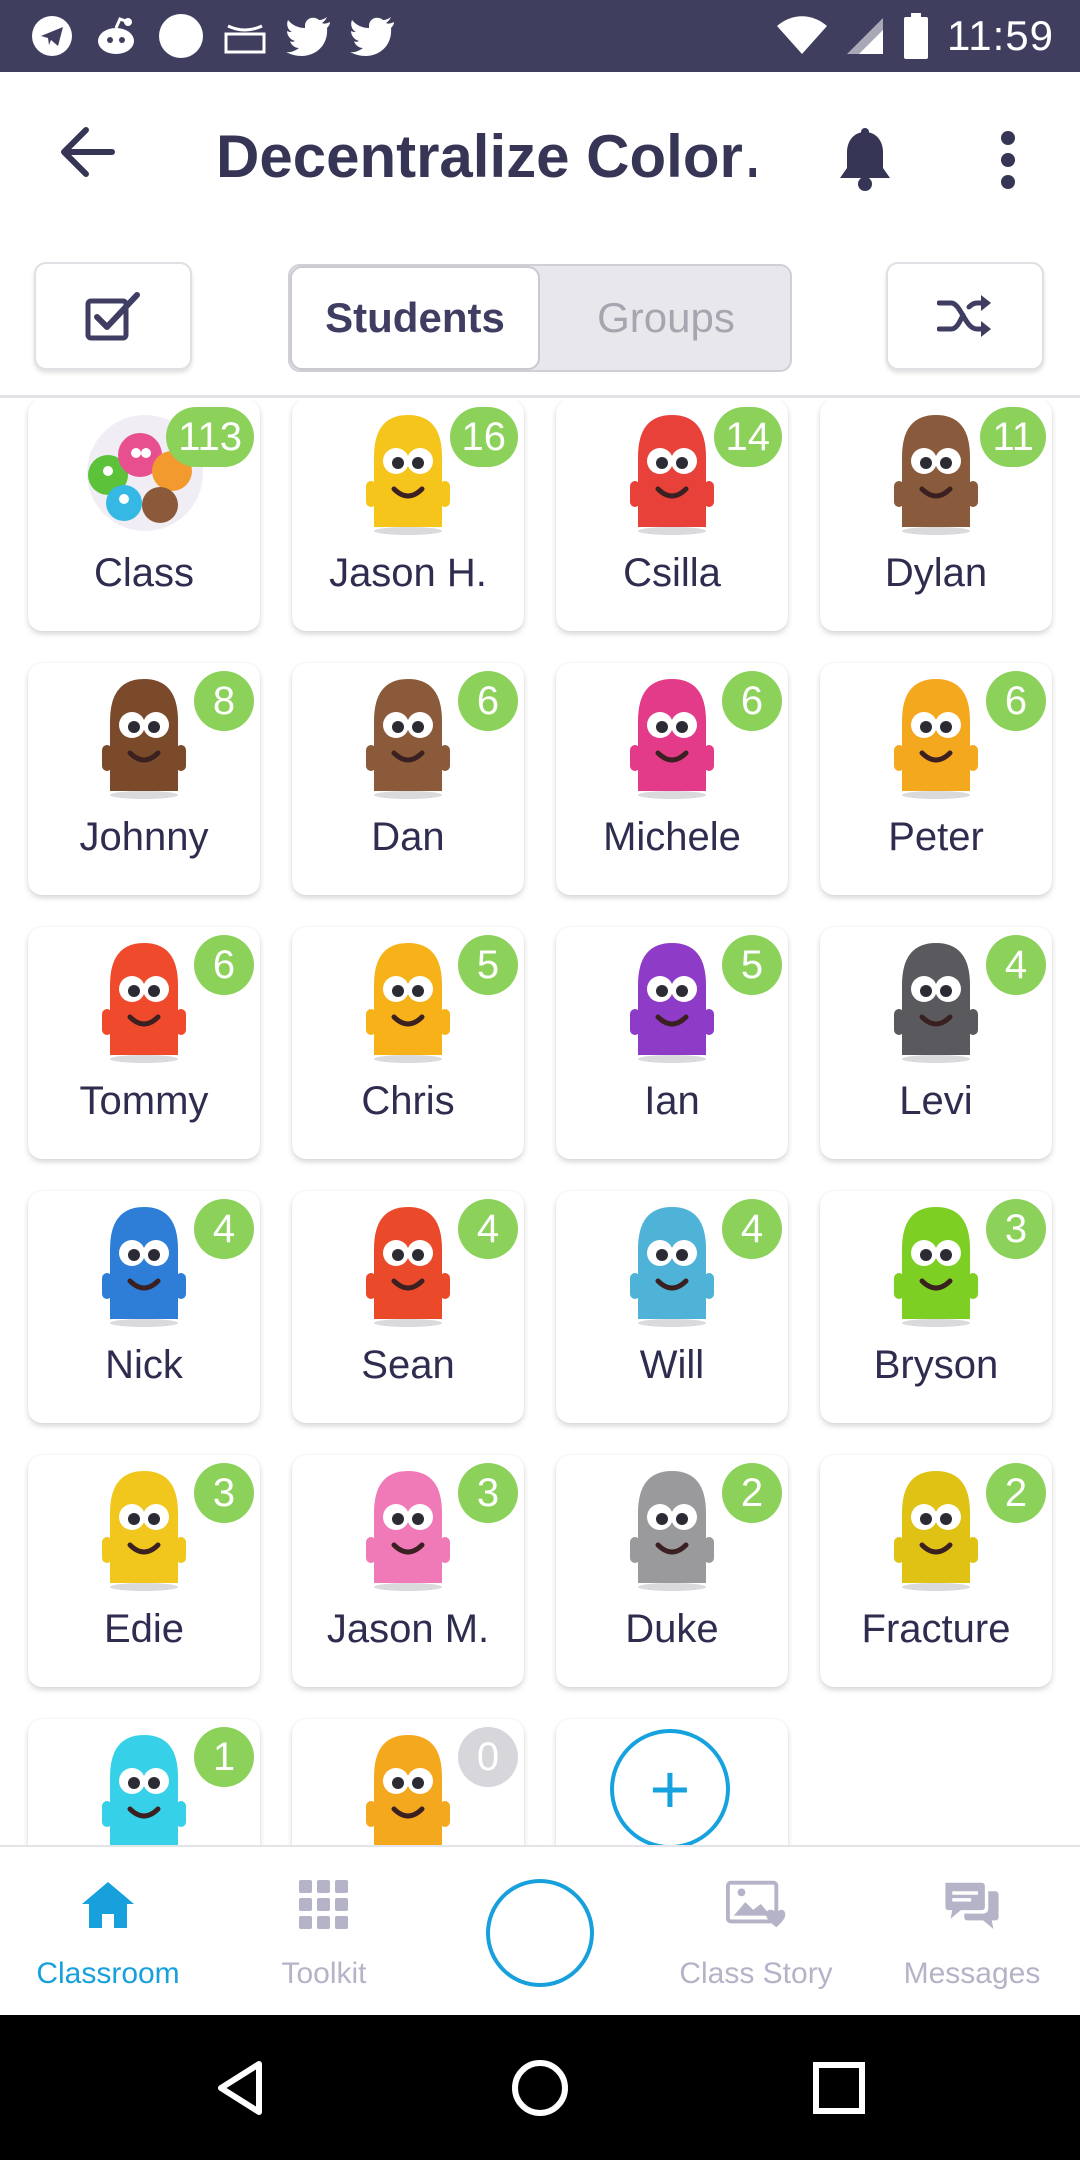 This screenshot has width=1080, height=2160. I want to click on student-name: Edie, so click(144, 1629).